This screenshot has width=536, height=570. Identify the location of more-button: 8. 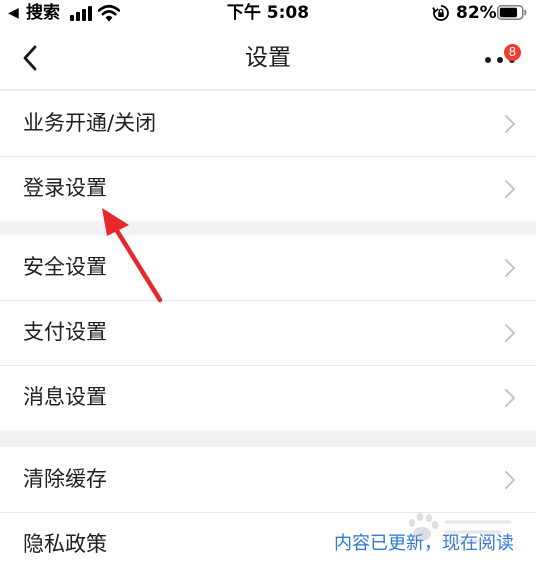
(501, 59).